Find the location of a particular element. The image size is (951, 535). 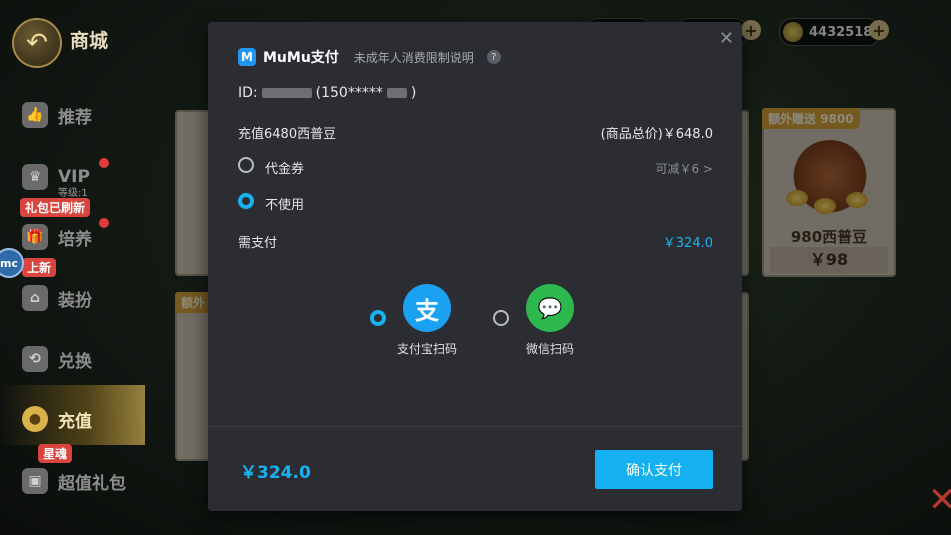

wechat-icon: 💬 is located at coordinates (550, 308).